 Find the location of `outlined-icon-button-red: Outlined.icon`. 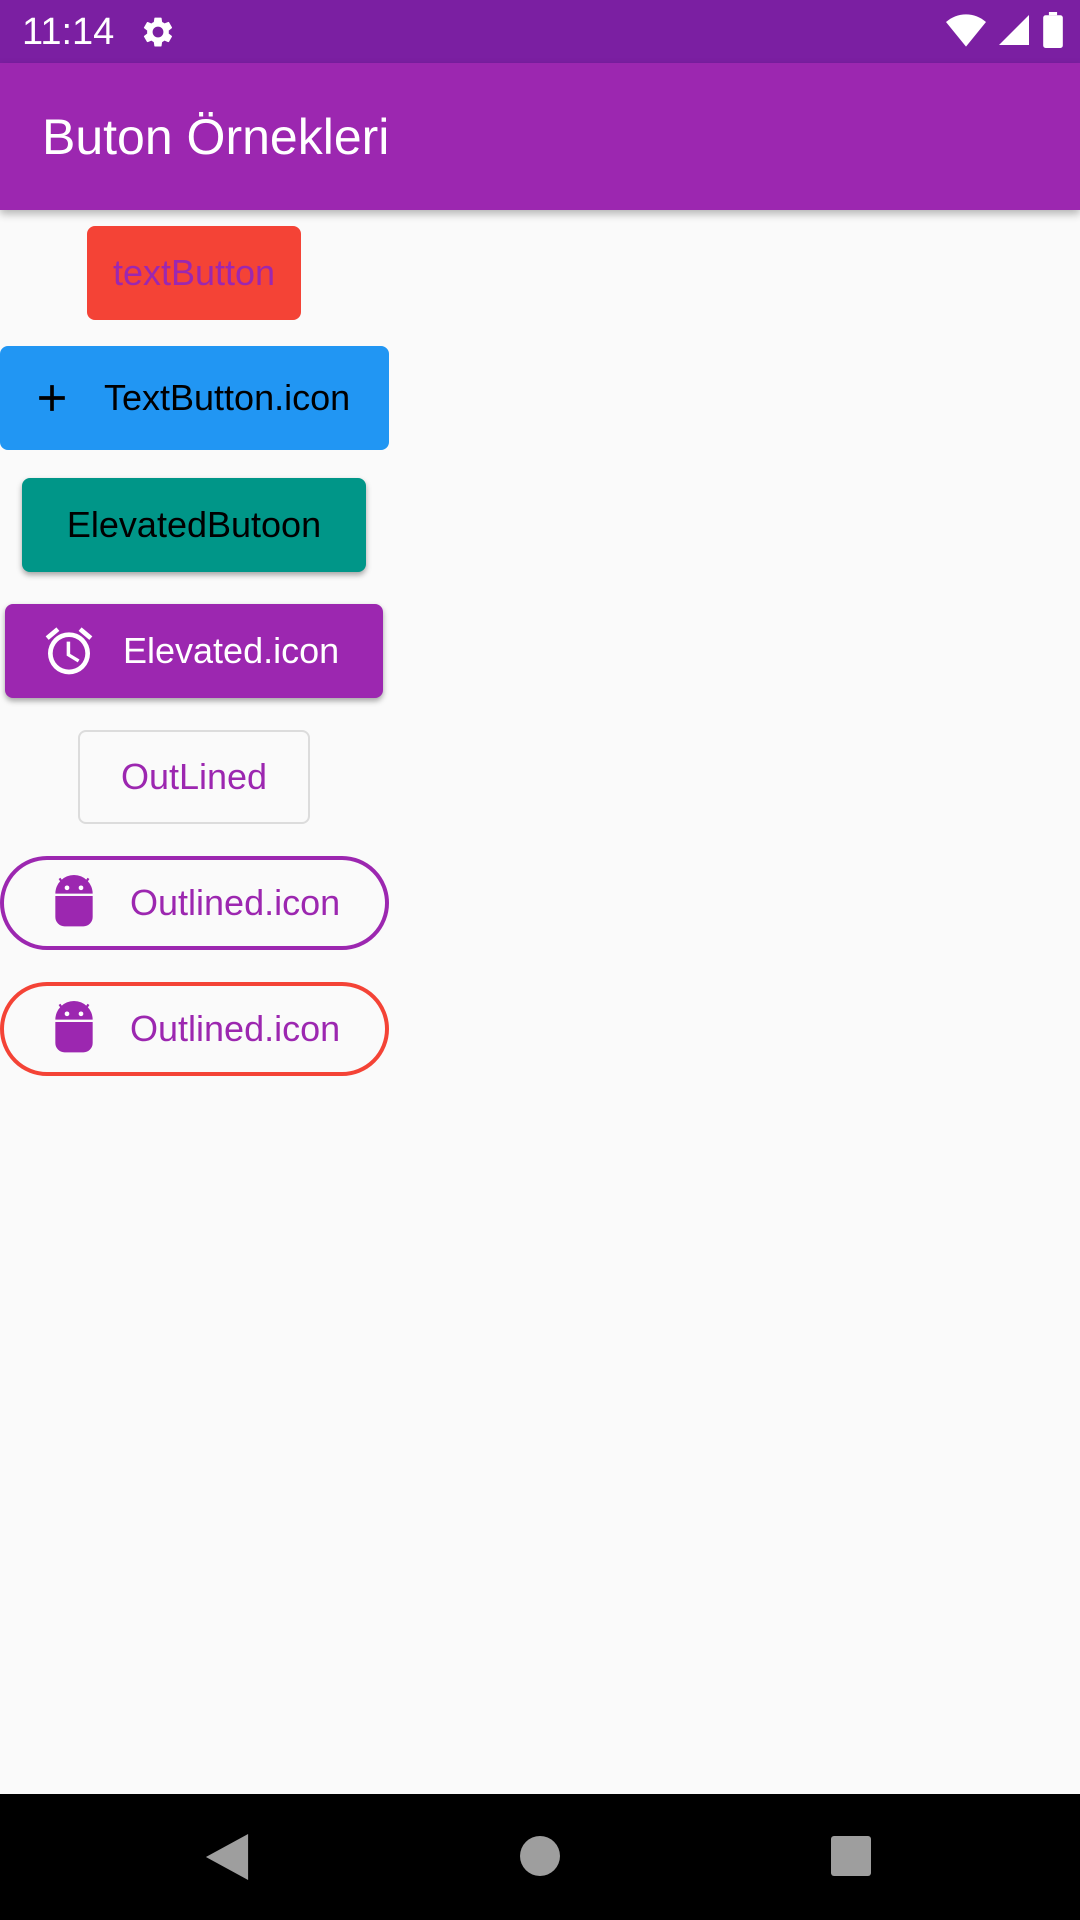

outlined-icon-button-red: Outlined.icon is located at coordinates (194, 1029).